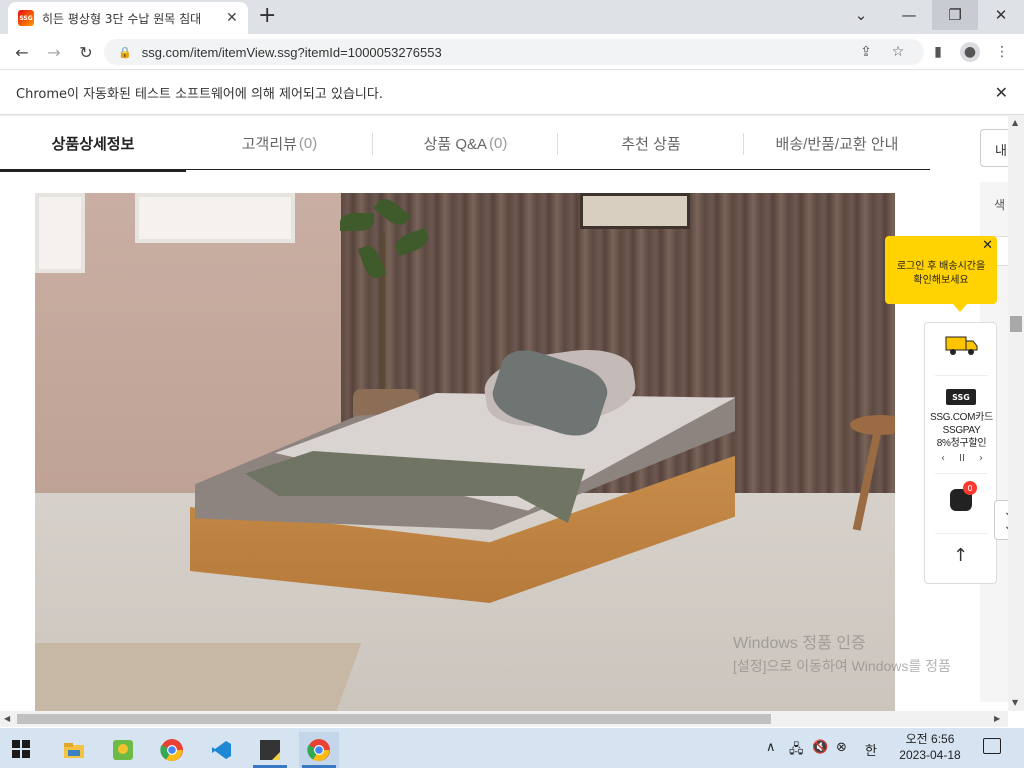  I want to click on infobar-close-icon: ✕, so click(1001, 92).